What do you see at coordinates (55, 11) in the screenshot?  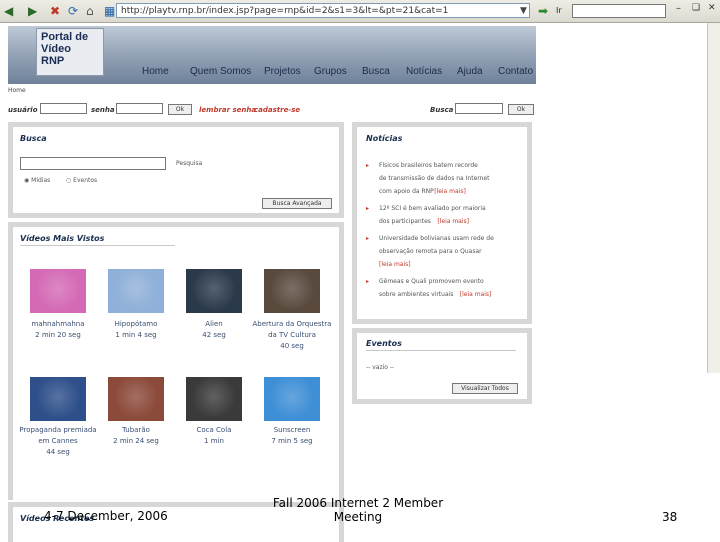 I see `stop-icon: ✖` at bounding box center [55, 11].